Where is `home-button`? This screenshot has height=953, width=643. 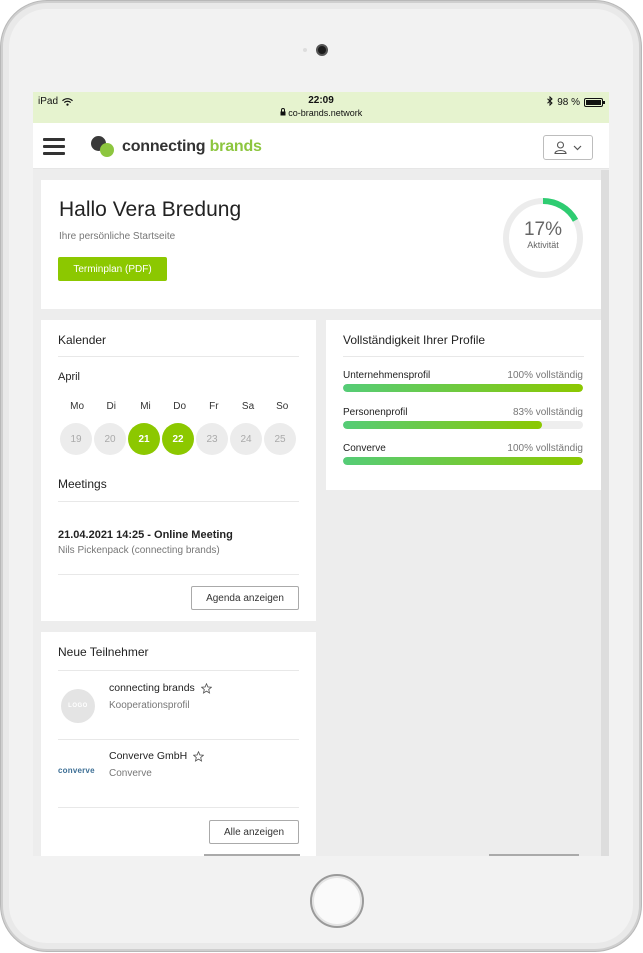
home-button is located at coordinates (337, 901).